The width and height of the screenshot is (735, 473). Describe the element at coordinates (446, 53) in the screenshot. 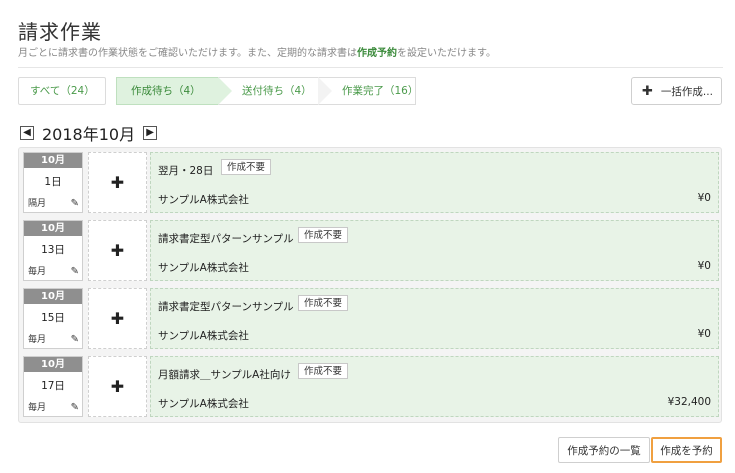

I see `subtitle-text-post: を設定いただけます。` at that location.